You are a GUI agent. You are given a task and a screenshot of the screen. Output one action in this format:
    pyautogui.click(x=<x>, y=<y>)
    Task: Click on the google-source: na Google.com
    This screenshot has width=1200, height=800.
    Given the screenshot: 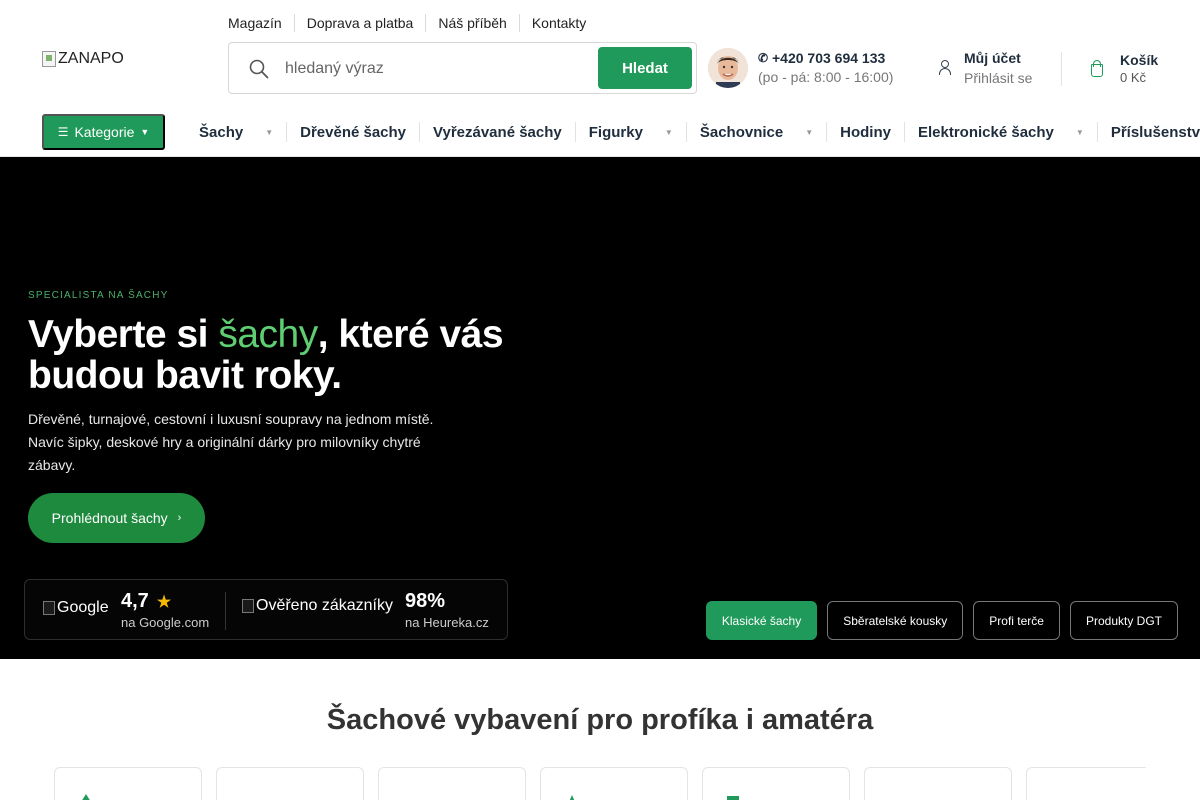 What is the action you would take?
    pyautogui.click(x=165, y=622)
    